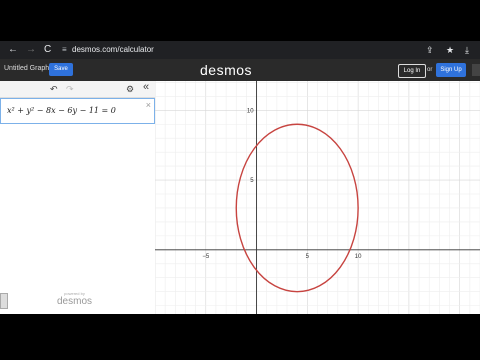 Image resolution: width=480 pixels, height=360 pixels. What do you see at coordinates (113, 49) in the screenshot?
I see `url-text: desmos.com/calculator` at bounding box center [113, 49].